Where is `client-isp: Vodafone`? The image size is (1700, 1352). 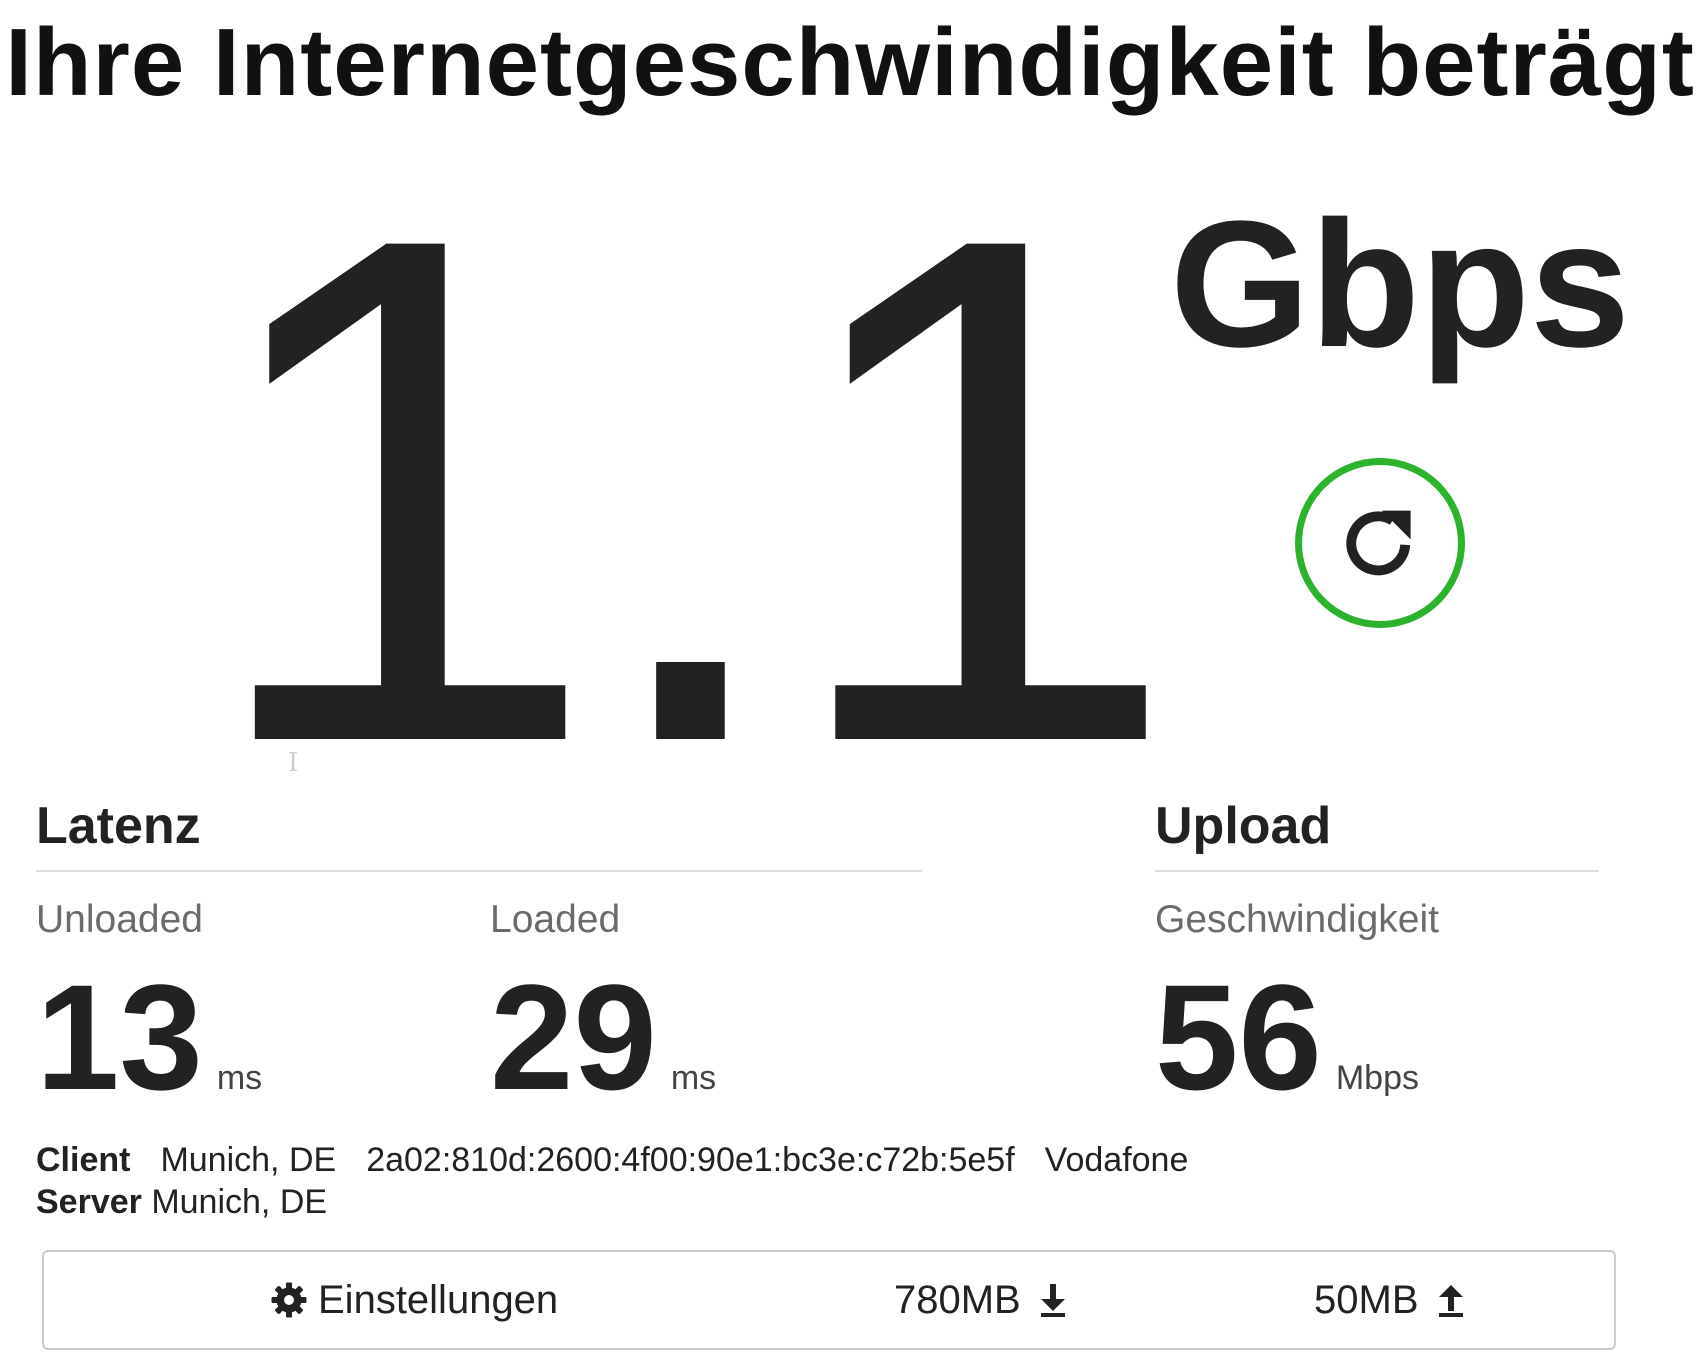
client-isp: Vodafone is located at coordinates (1116, 1160).